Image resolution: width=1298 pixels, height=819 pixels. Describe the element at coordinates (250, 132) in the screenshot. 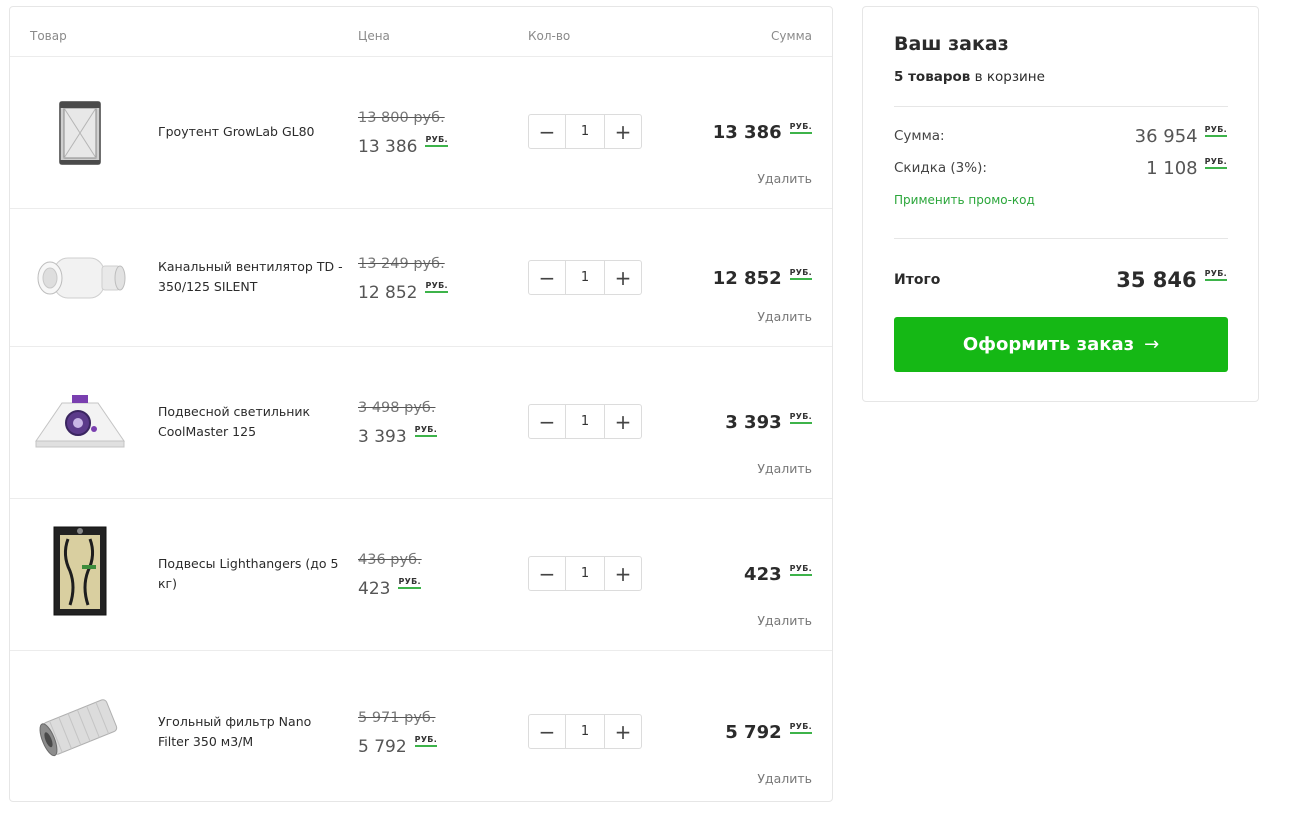

I see `product-name: Гроутент GrowLab GL80` at that location.